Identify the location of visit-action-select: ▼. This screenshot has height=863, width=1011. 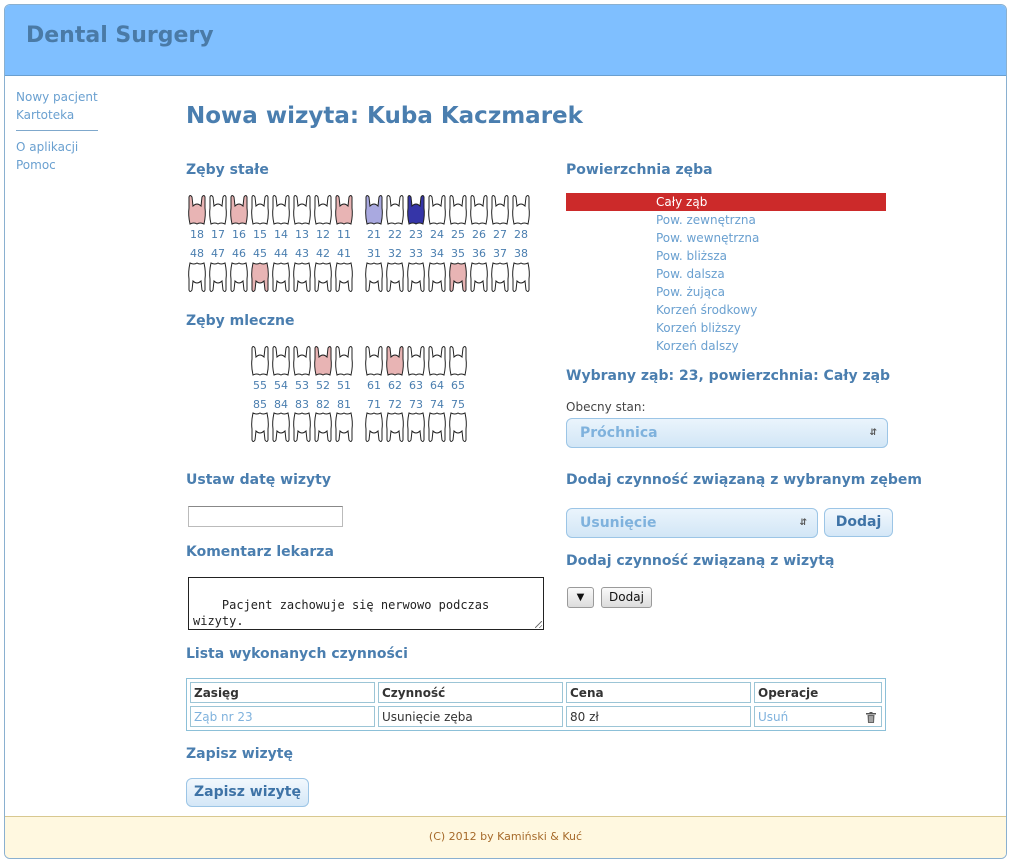
(580, 597).